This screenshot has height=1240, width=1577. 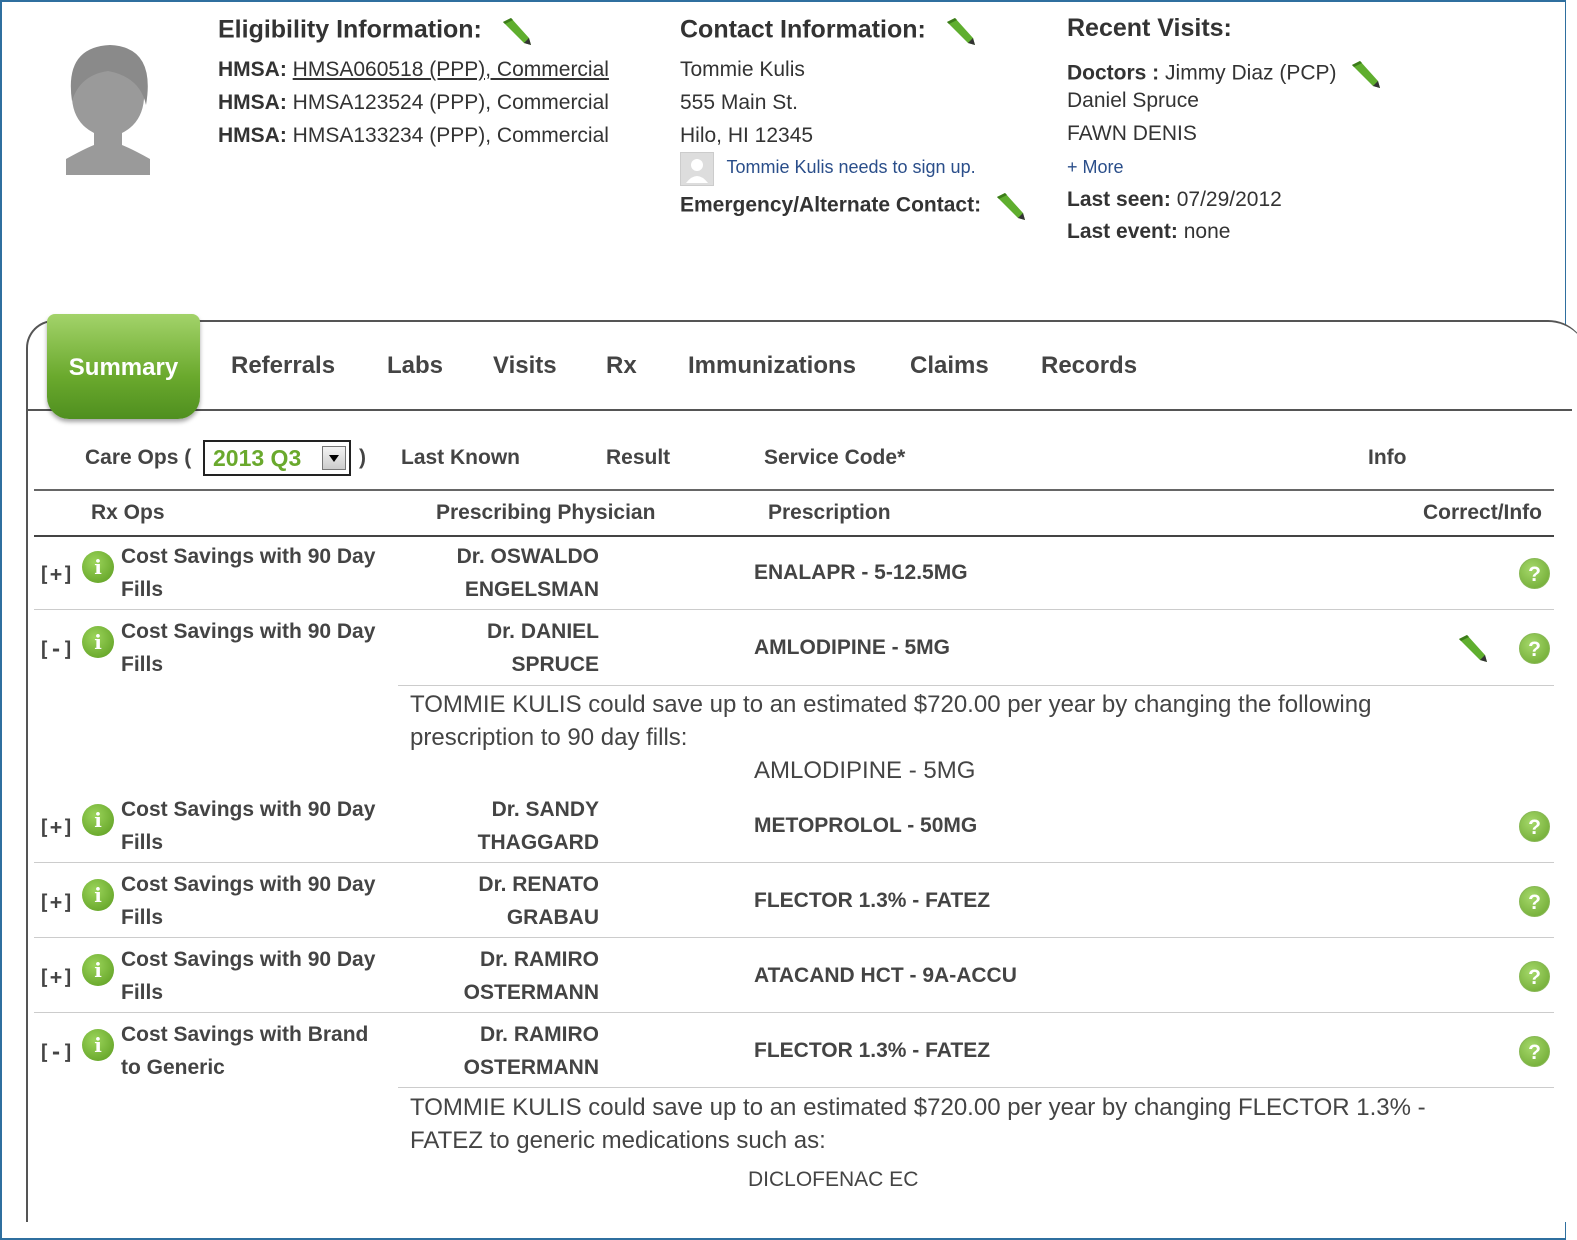 I want to click on physician-line: THAGGARD, so click(x=538, y=842).